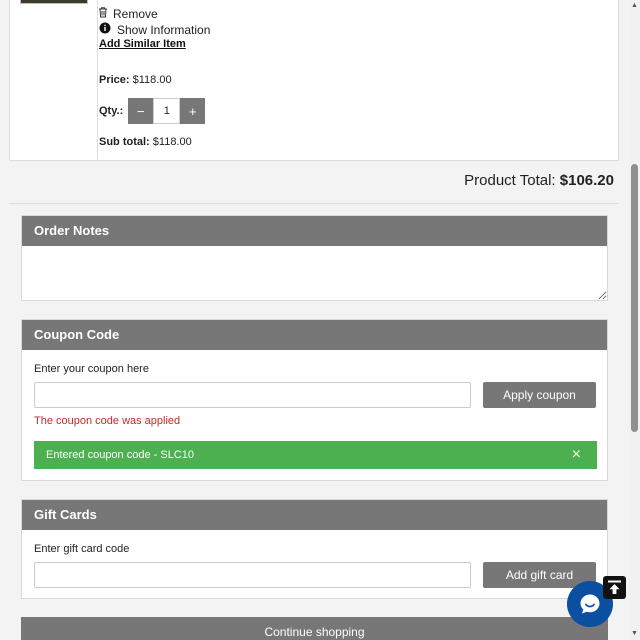 This screenshot has width=640, height=640. I want to click on show-information-button: Show Information, so click(154, 29).